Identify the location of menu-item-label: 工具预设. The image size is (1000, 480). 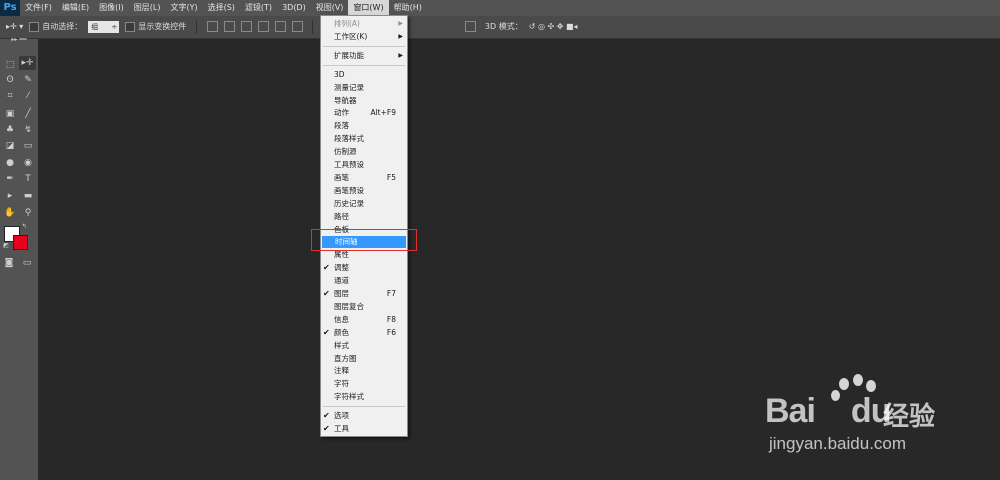
(349, 164).